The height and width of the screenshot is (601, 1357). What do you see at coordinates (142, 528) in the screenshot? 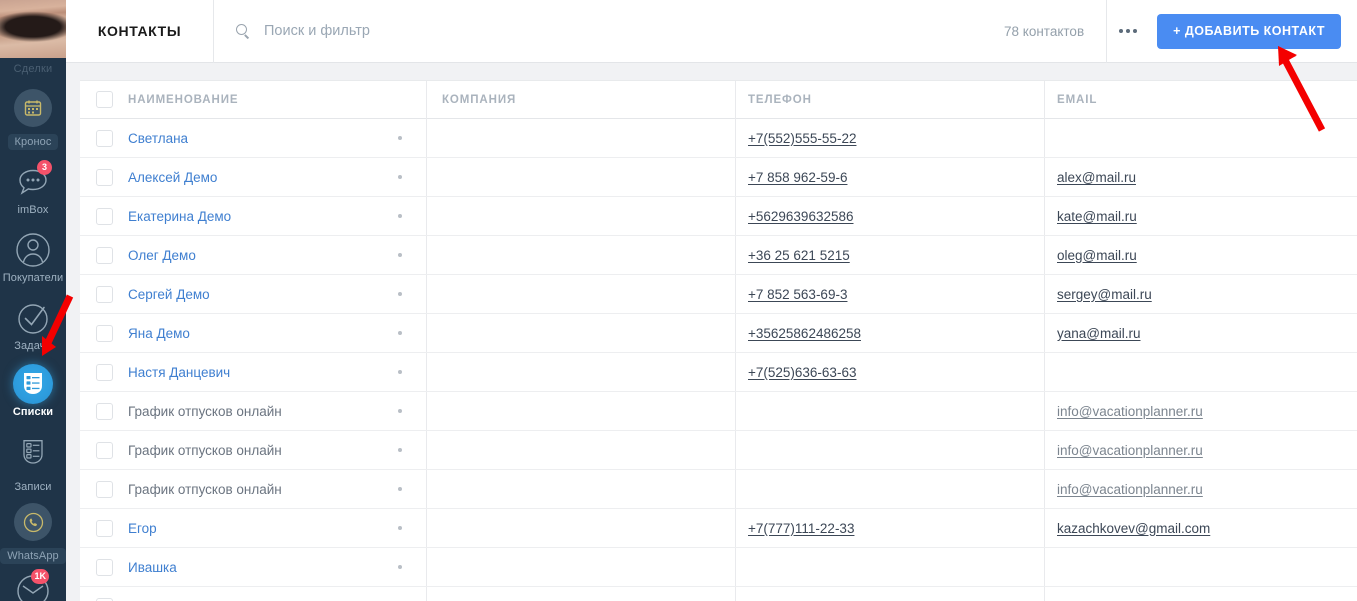
I see `contact-name-link: Егор` at bounding box center [142, 528].